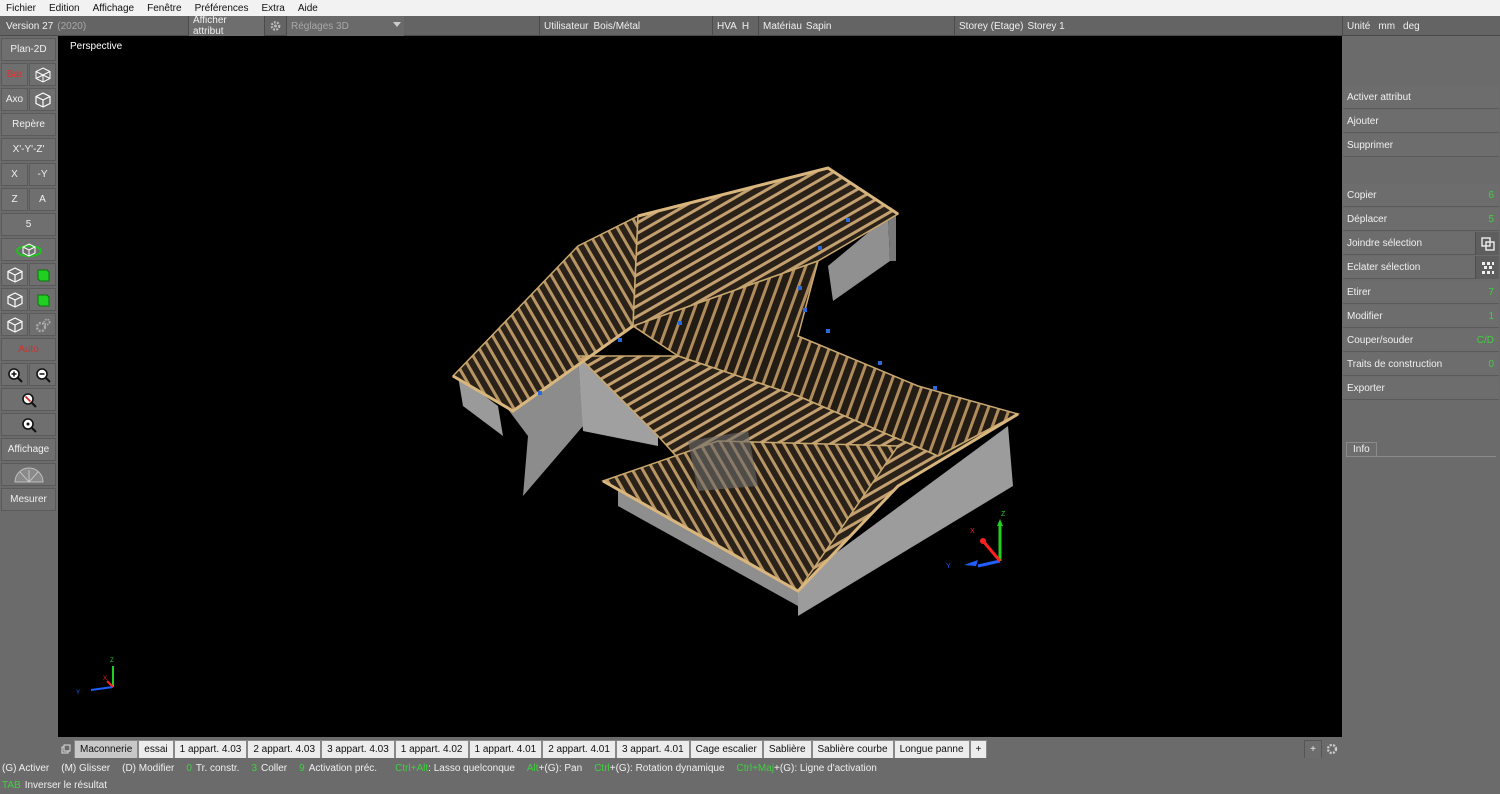 Image resolution: width=1500 pixels, height=794 pixels. I want to click on menu-aide: Aide, so click(308, 8).